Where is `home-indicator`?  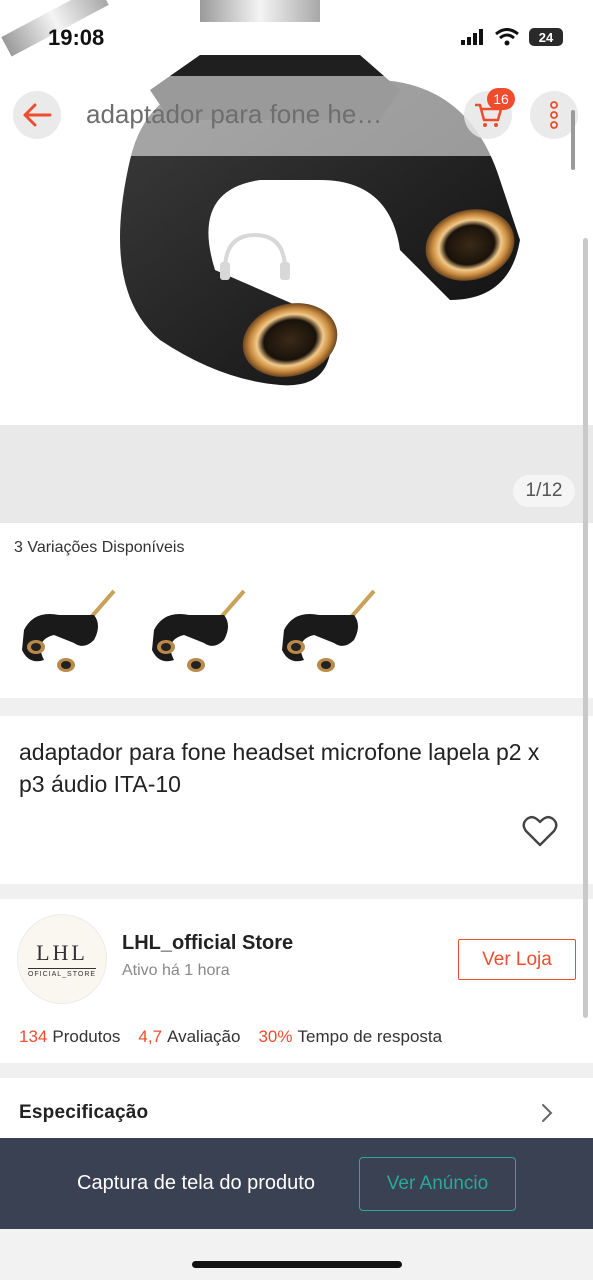
home-indicator is located at coordinates (297, 1264).